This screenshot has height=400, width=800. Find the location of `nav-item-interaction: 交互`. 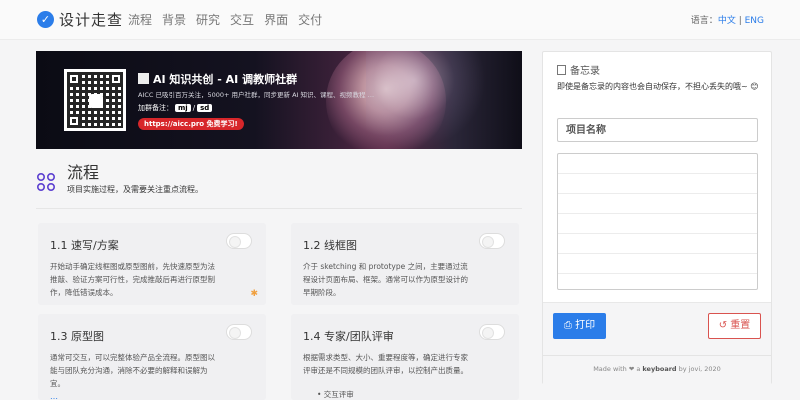

nav-item-interaction: 交互 is located at coordinates (242, 19).